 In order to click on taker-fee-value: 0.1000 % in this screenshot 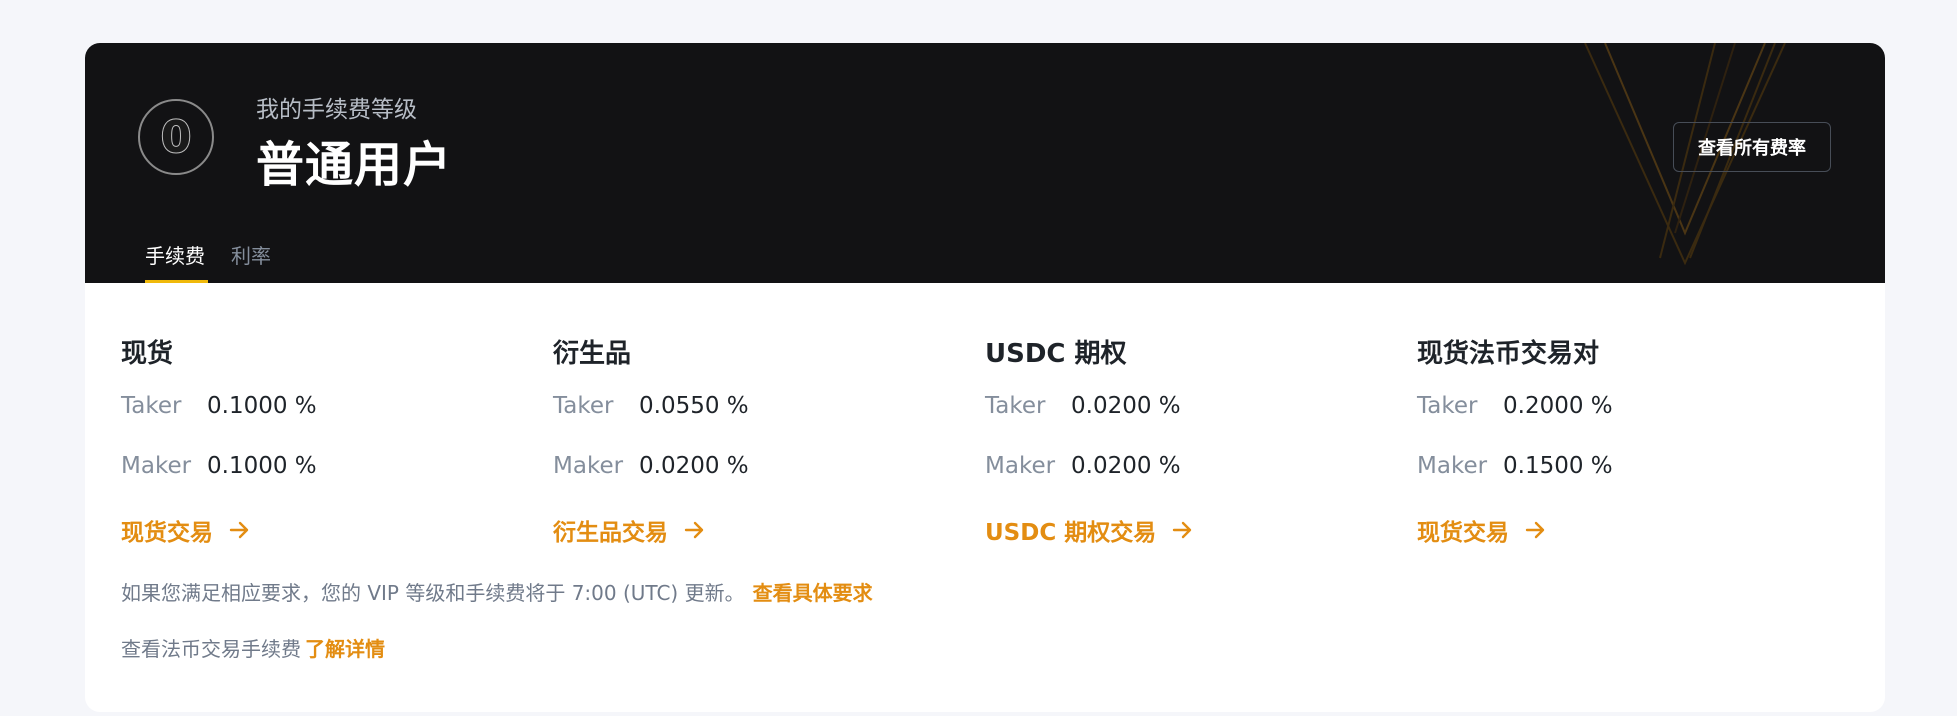, I will do `click(262, 406)`.